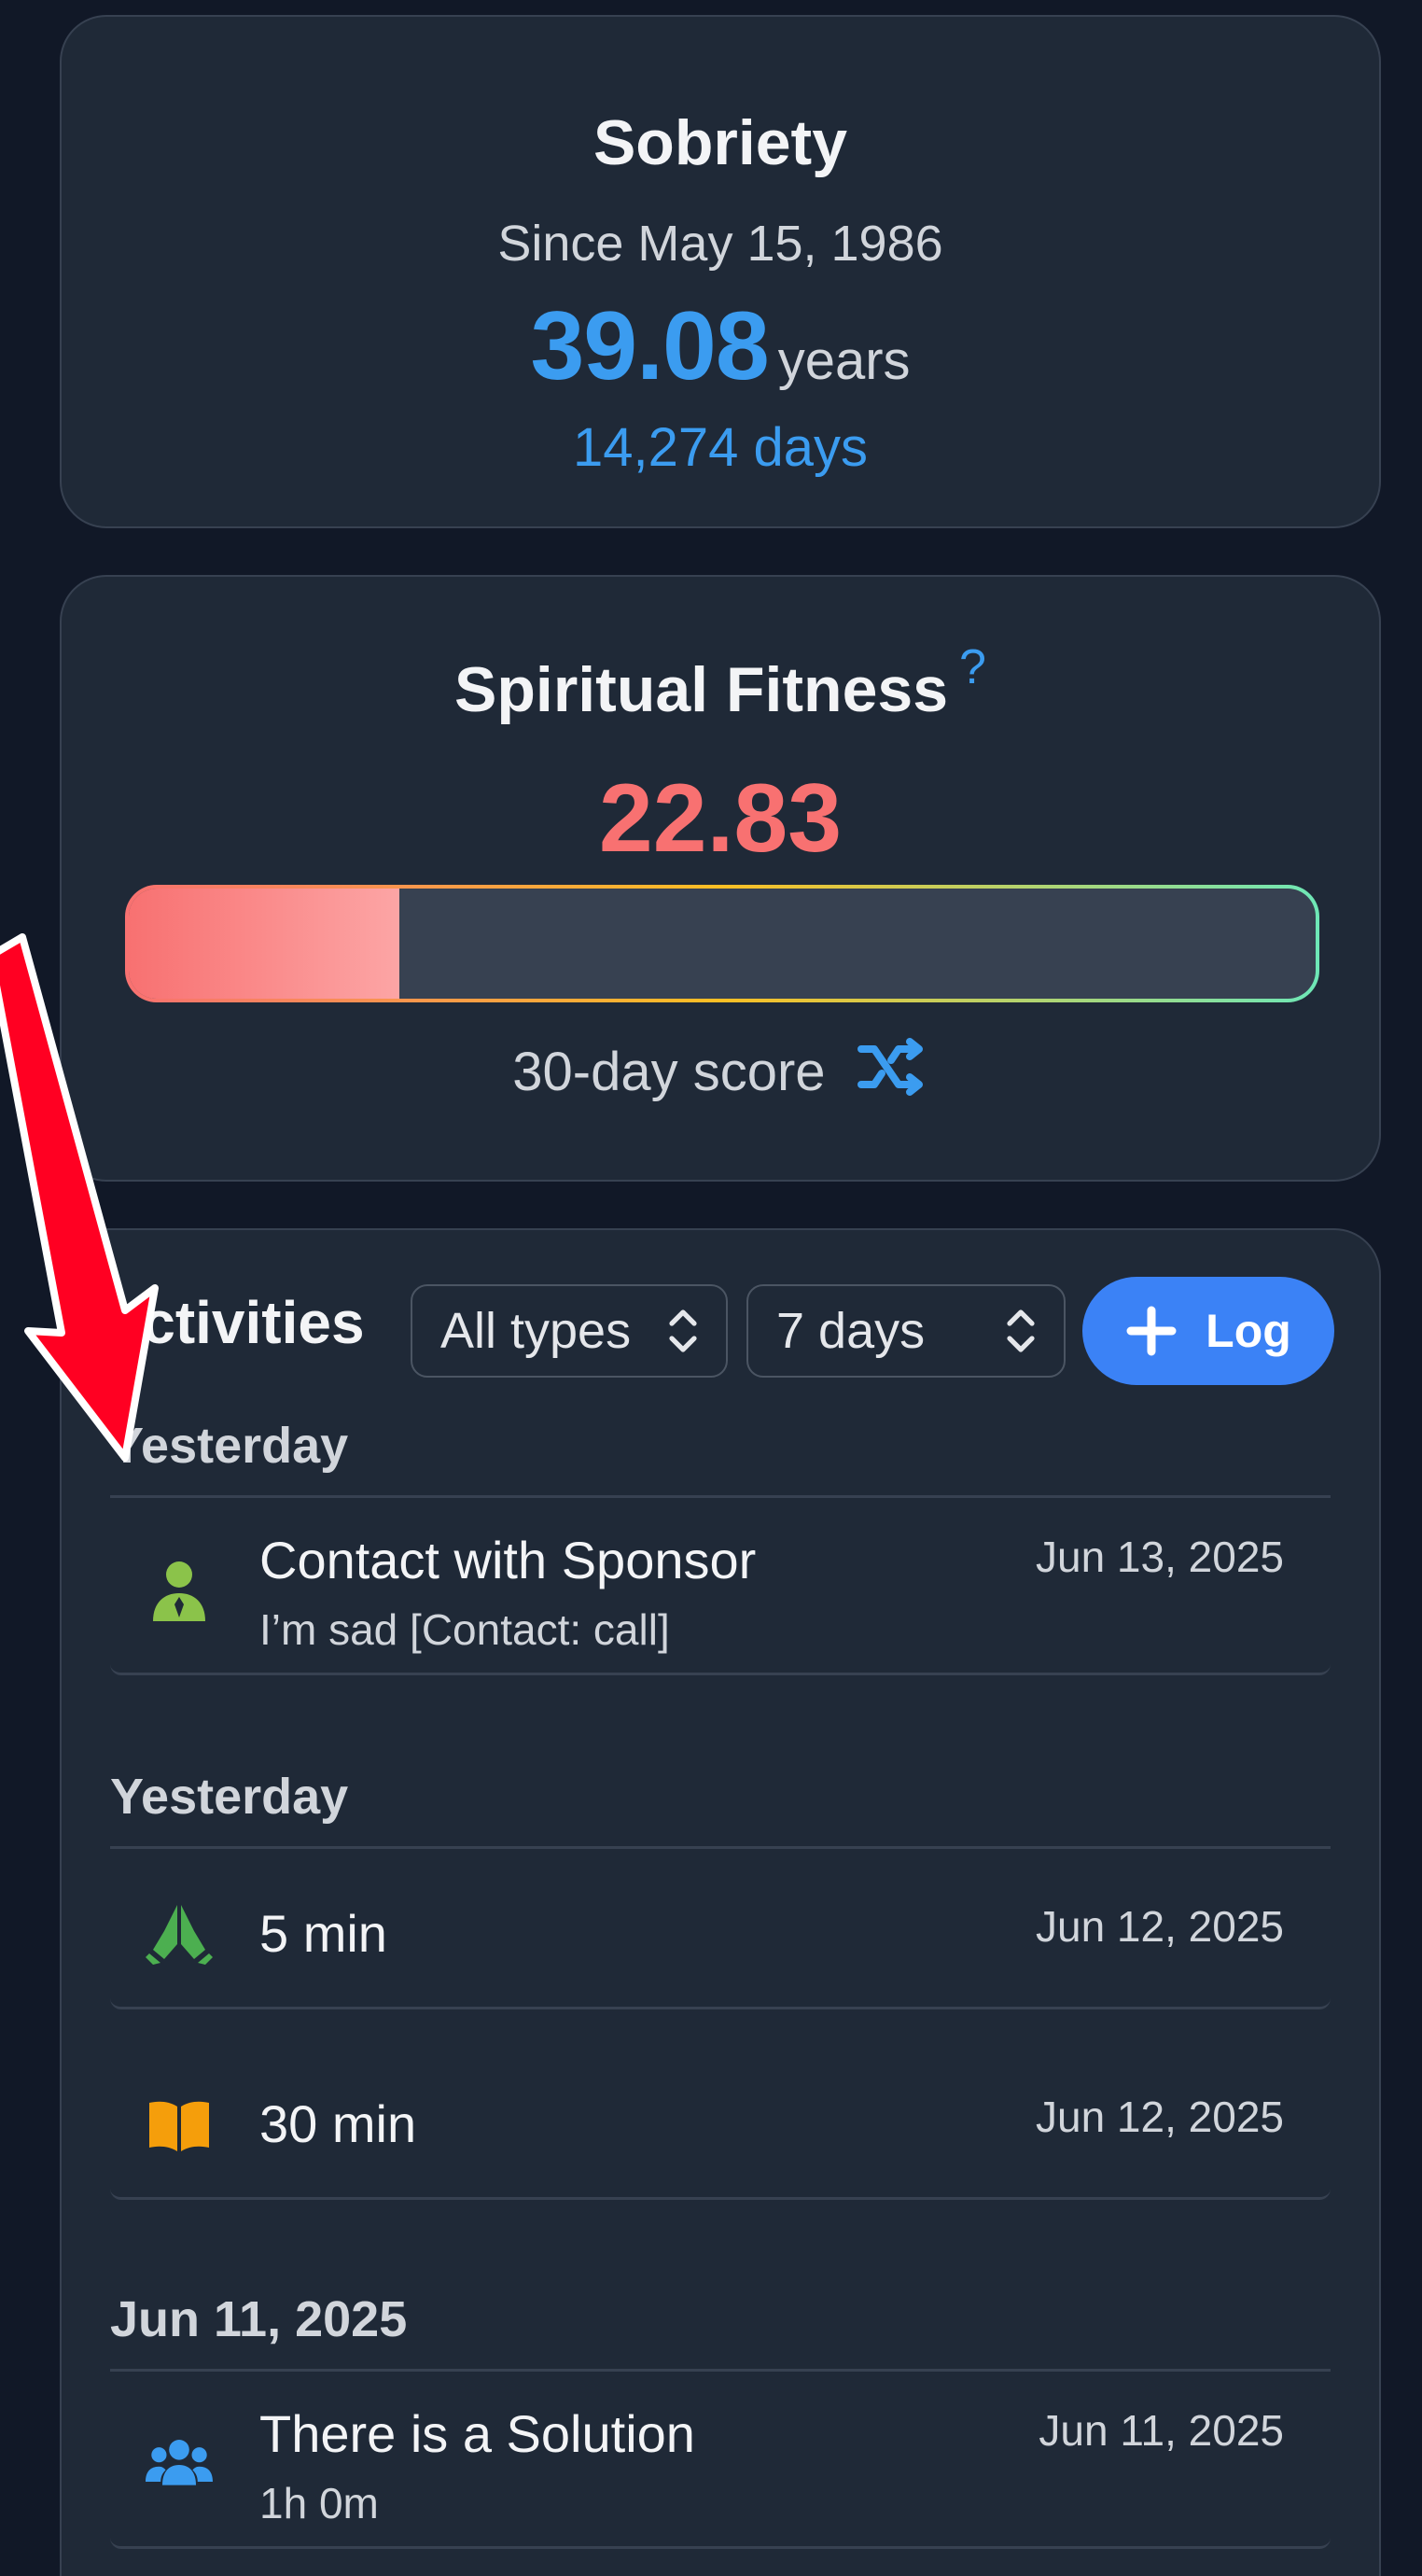 The image size is (1422, 2576). What do you see at coordinates (720, 2460) in the screenshot?
I see `activity-row: There is a Solution 1h 0m Jun 11, 2025` at bounding box center [720, 2460].